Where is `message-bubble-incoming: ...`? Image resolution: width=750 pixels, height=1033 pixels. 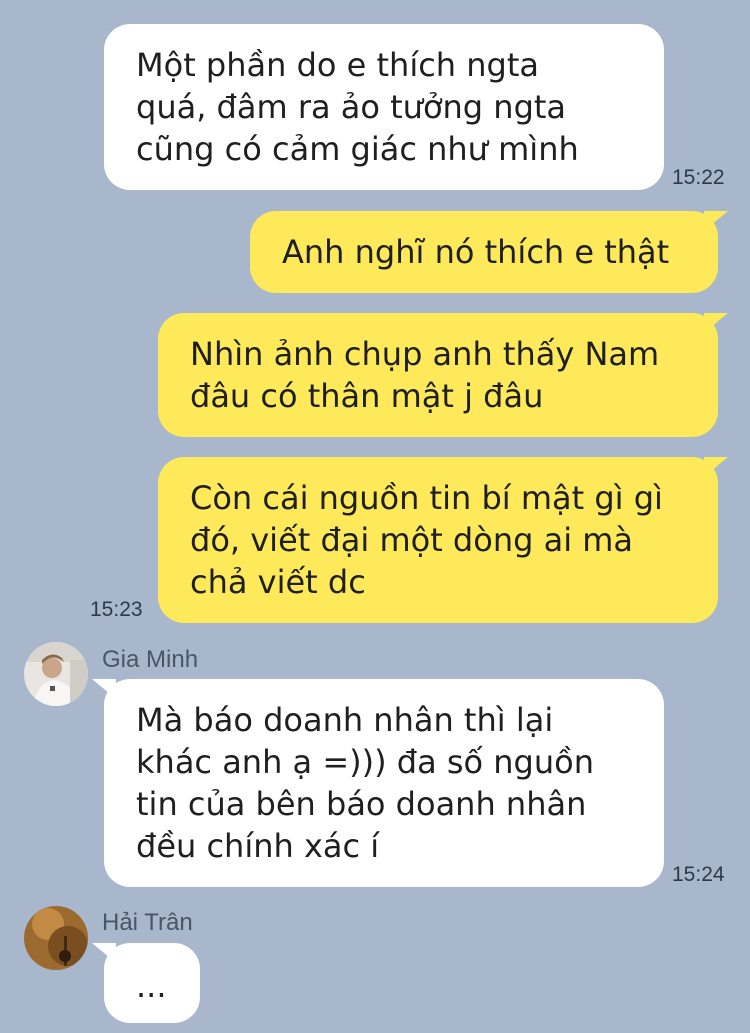
message-bubble-incoming: ... is located at coordinates (152, 983).